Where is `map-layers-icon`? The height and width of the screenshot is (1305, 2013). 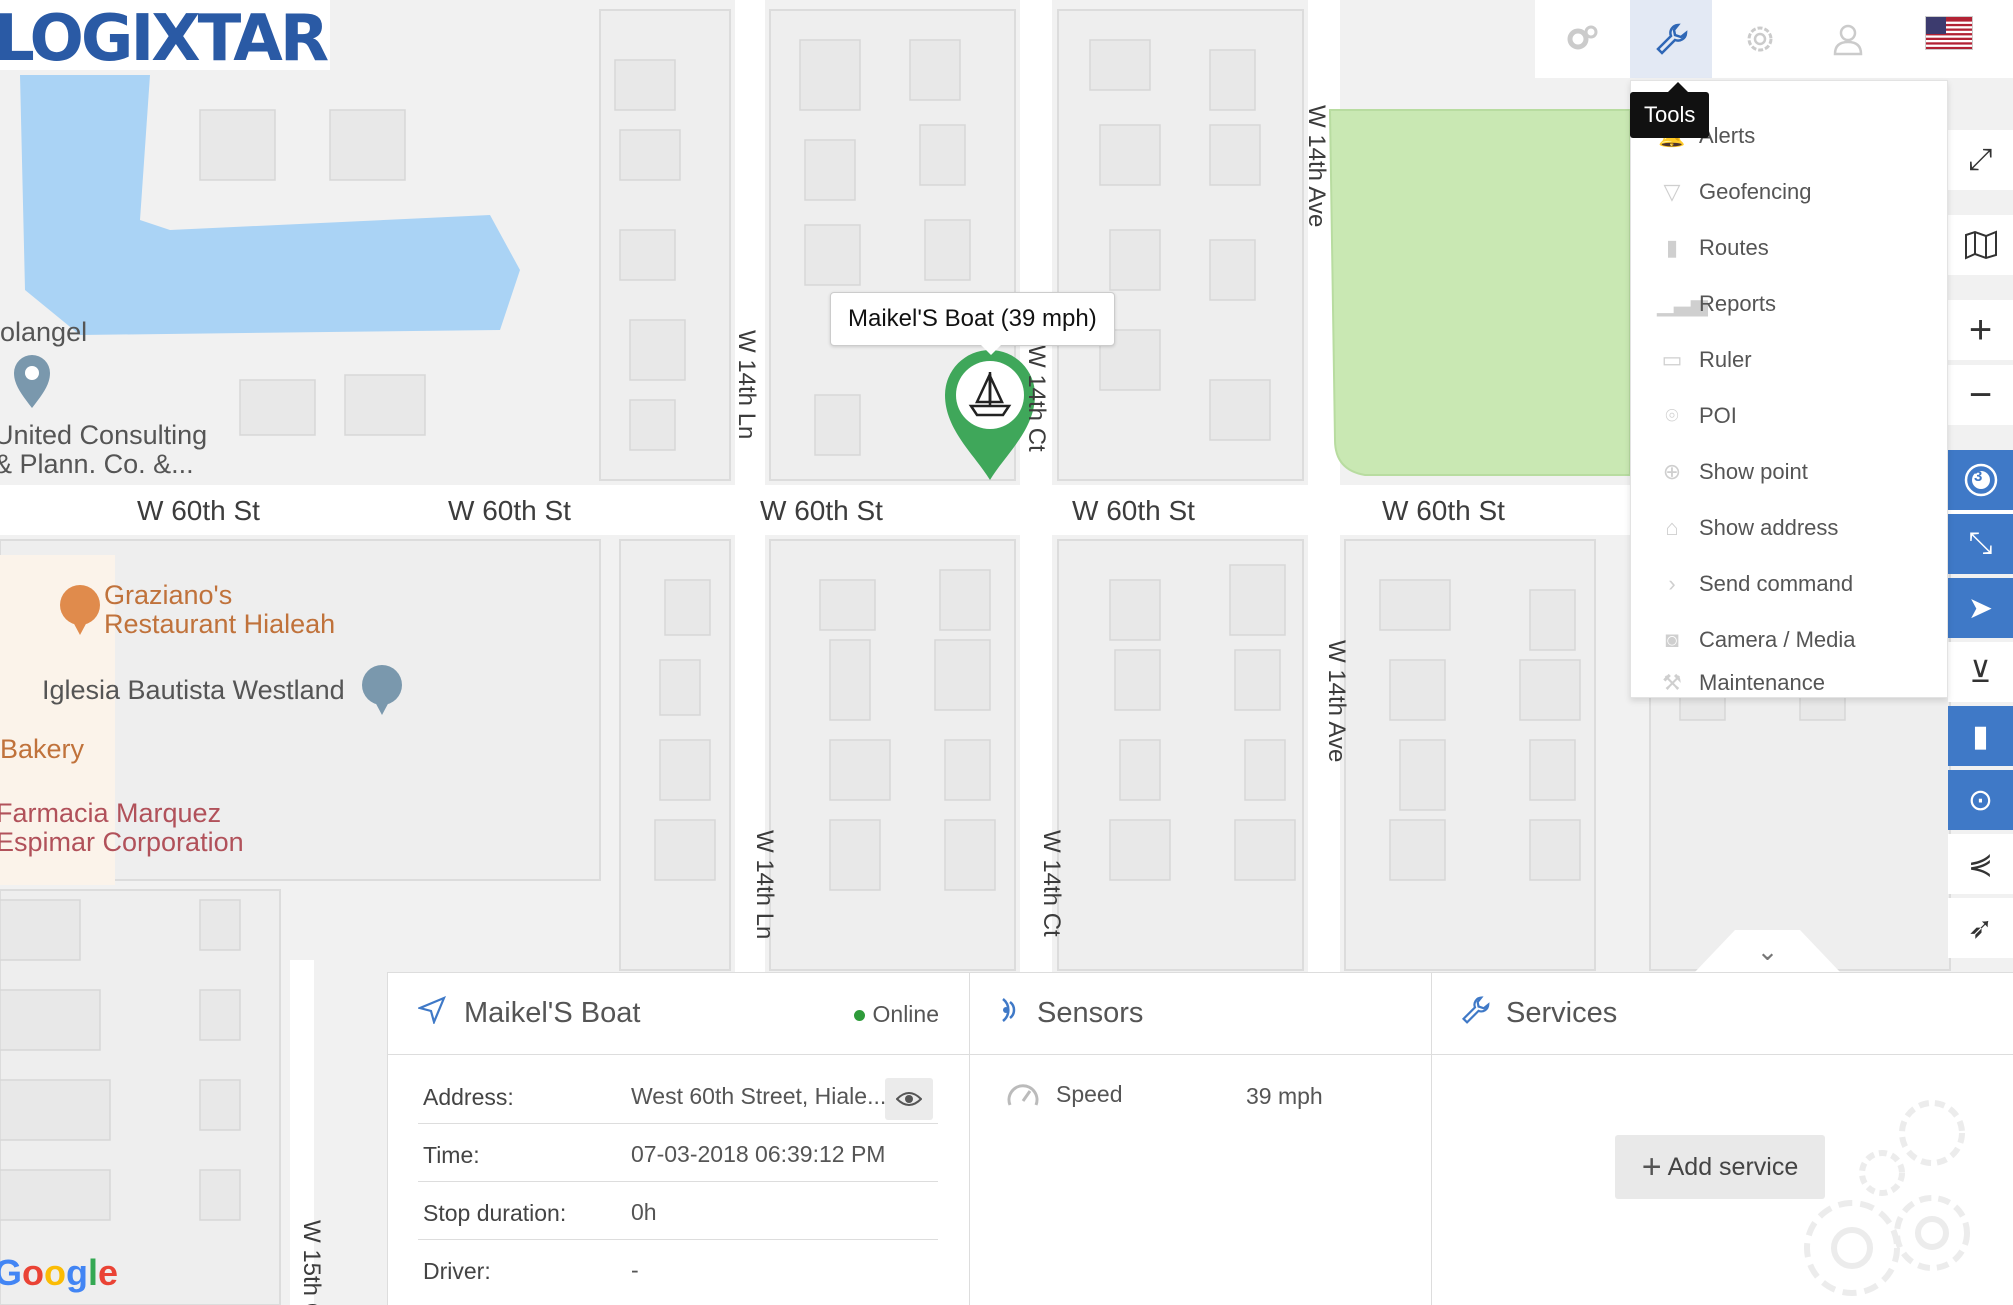 map-layers-icon is located at coordinates (1980, 245).